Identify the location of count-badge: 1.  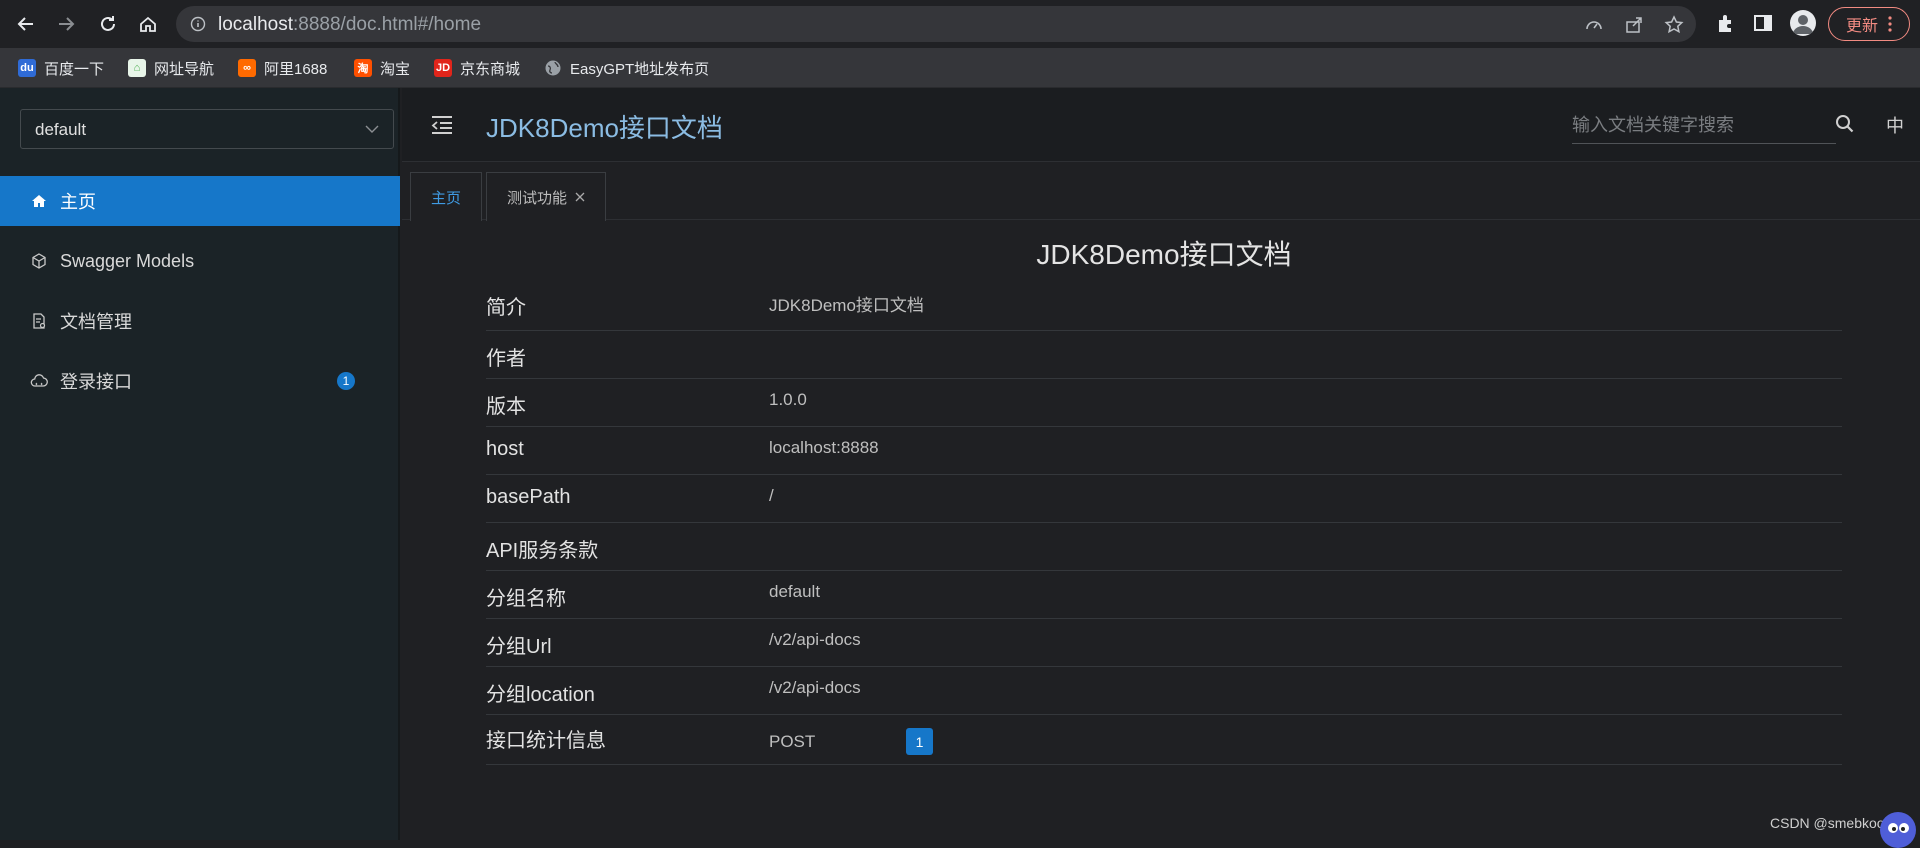
(346, 381).